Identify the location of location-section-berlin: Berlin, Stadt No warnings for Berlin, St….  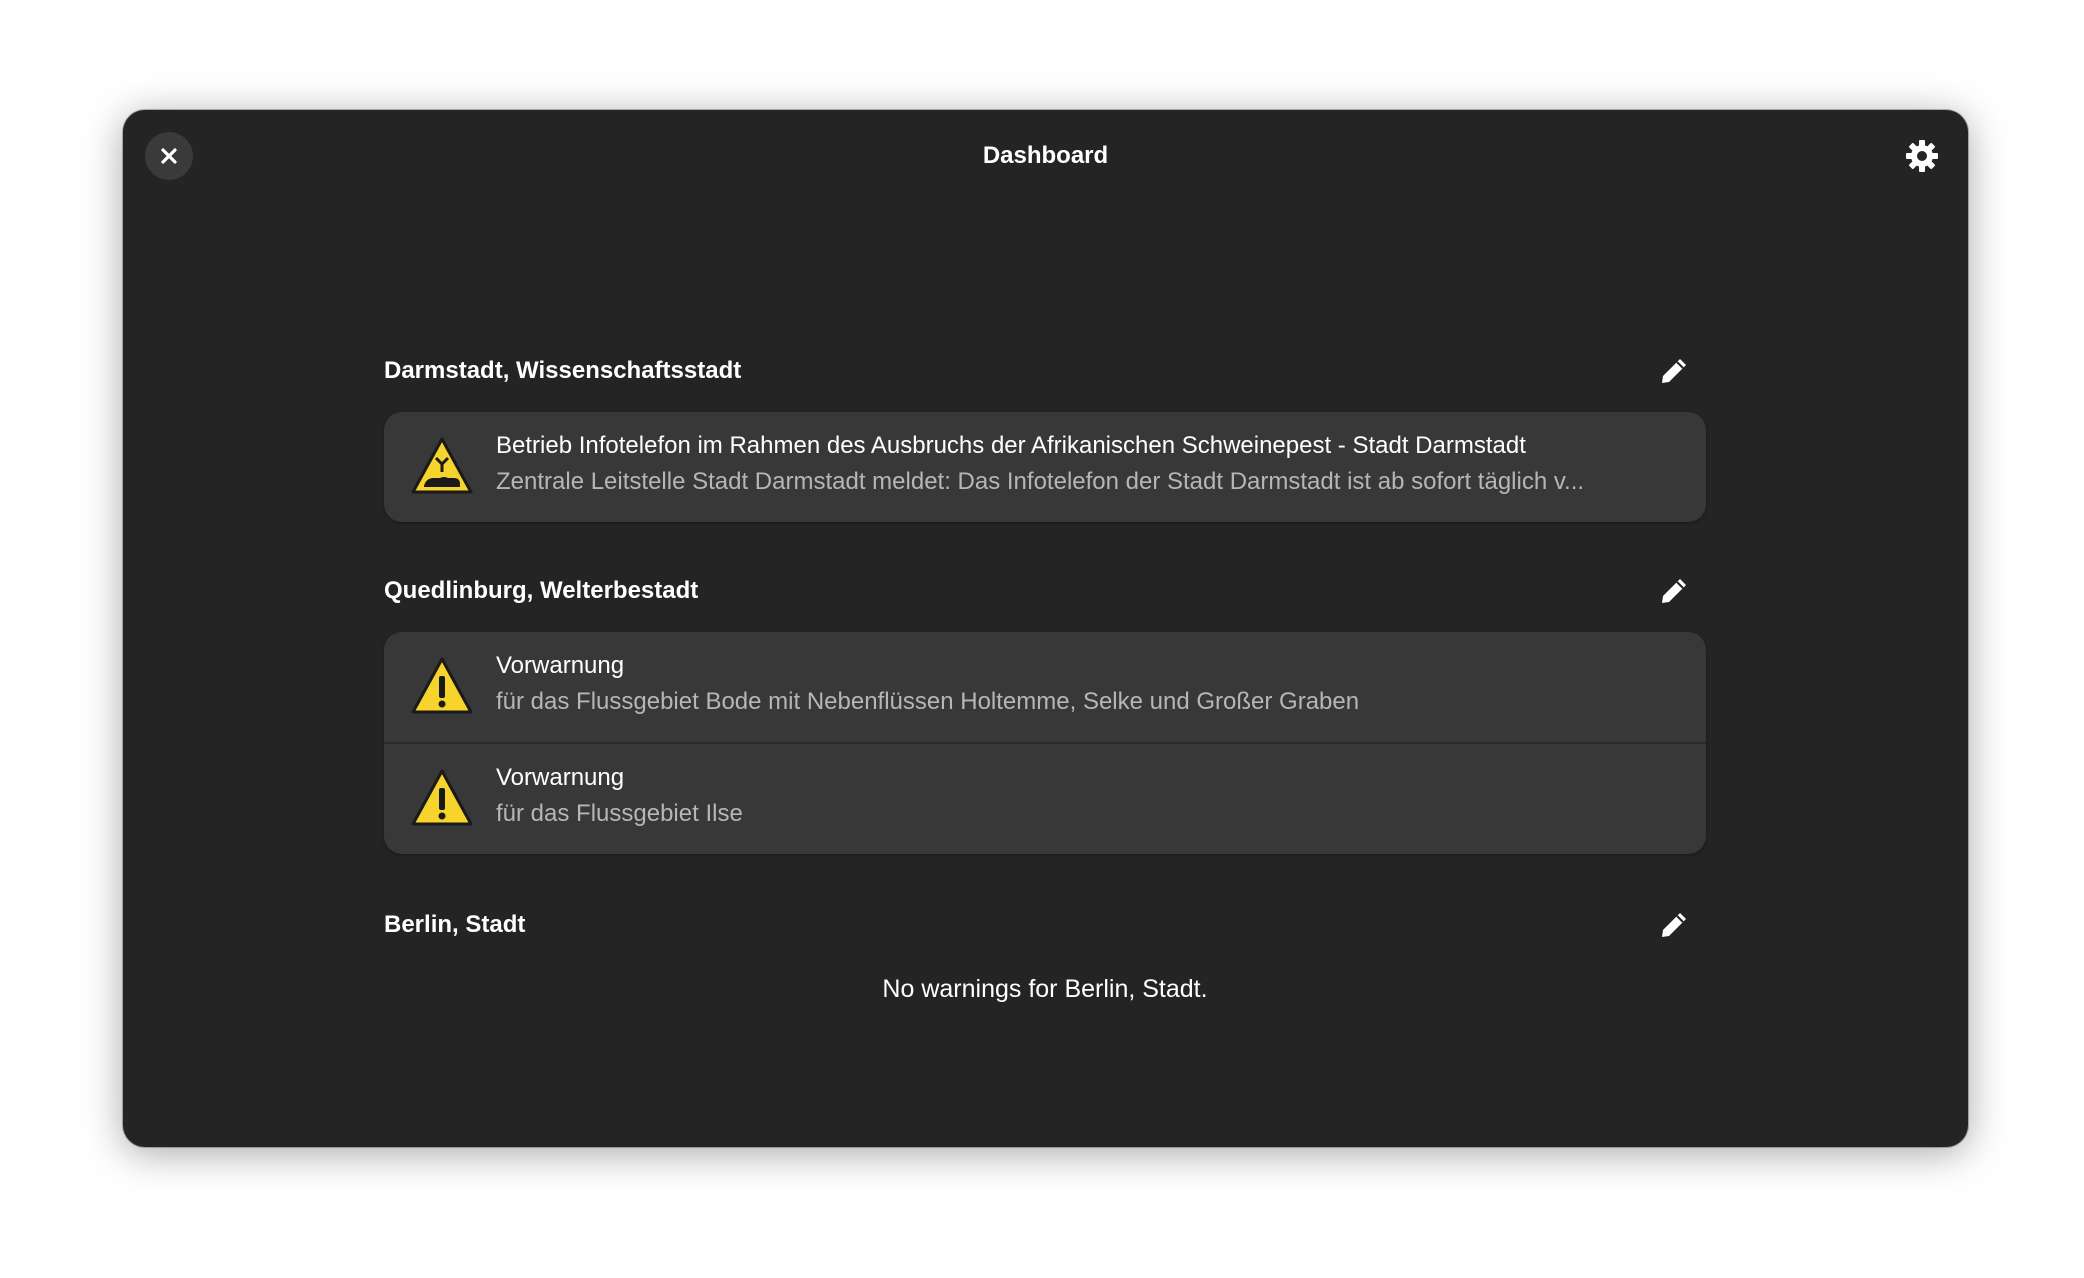
(1045, 949).